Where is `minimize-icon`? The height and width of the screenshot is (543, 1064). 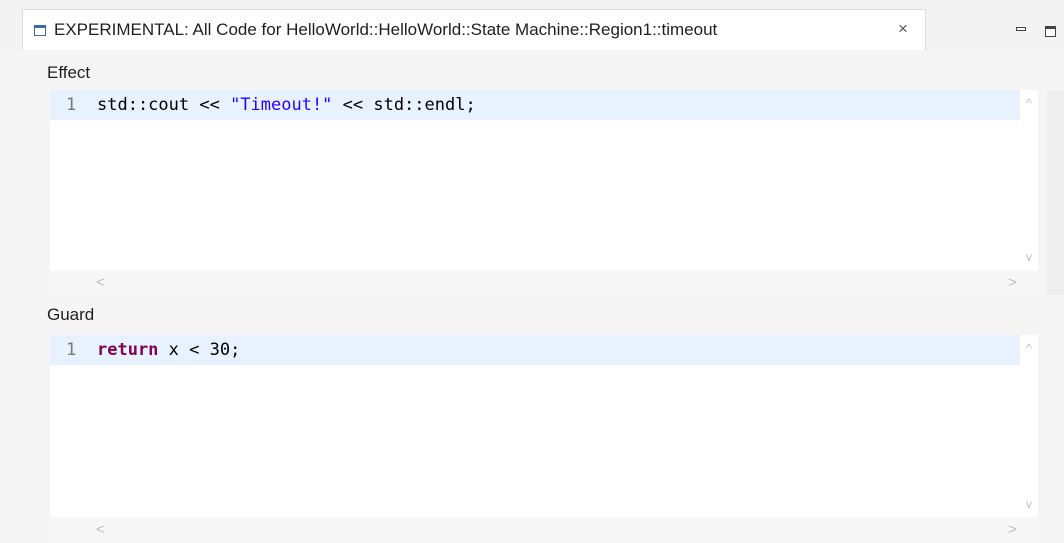
minimize-icon is located at coordinates (1021, 29).